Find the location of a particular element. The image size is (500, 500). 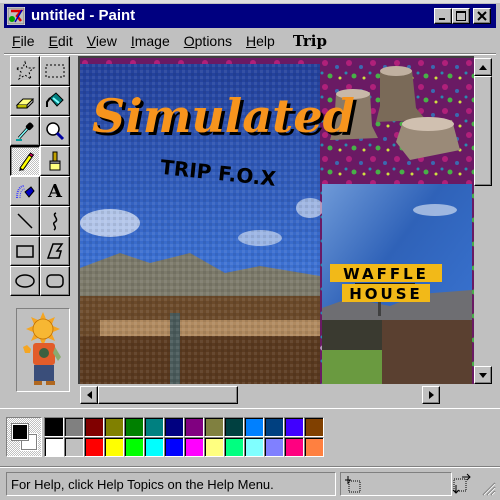

foreground-color is located at coordinates (20, 432).